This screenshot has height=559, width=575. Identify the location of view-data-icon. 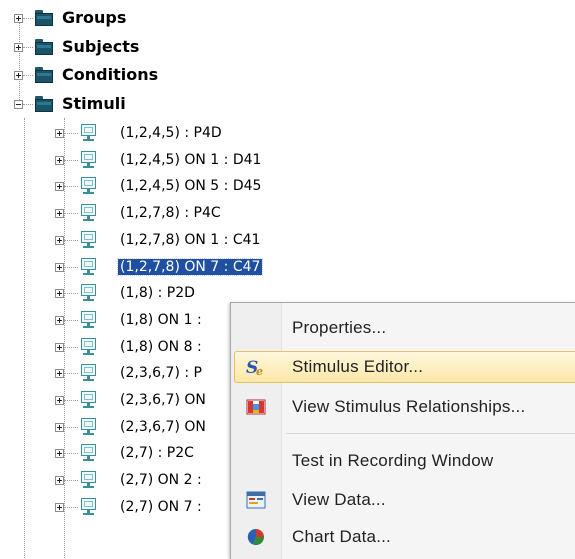
(256, 500).